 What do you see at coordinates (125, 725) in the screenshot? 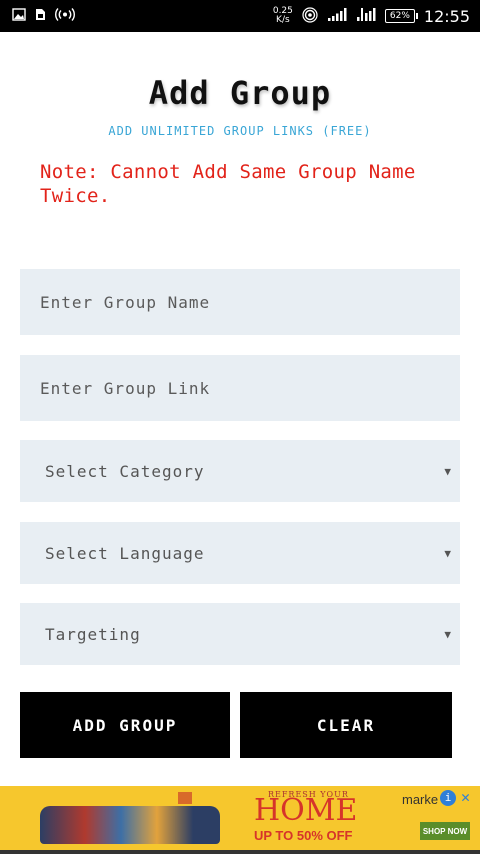
I see `add-group-button: ADD GROUP` at bounding box center [125, 725].